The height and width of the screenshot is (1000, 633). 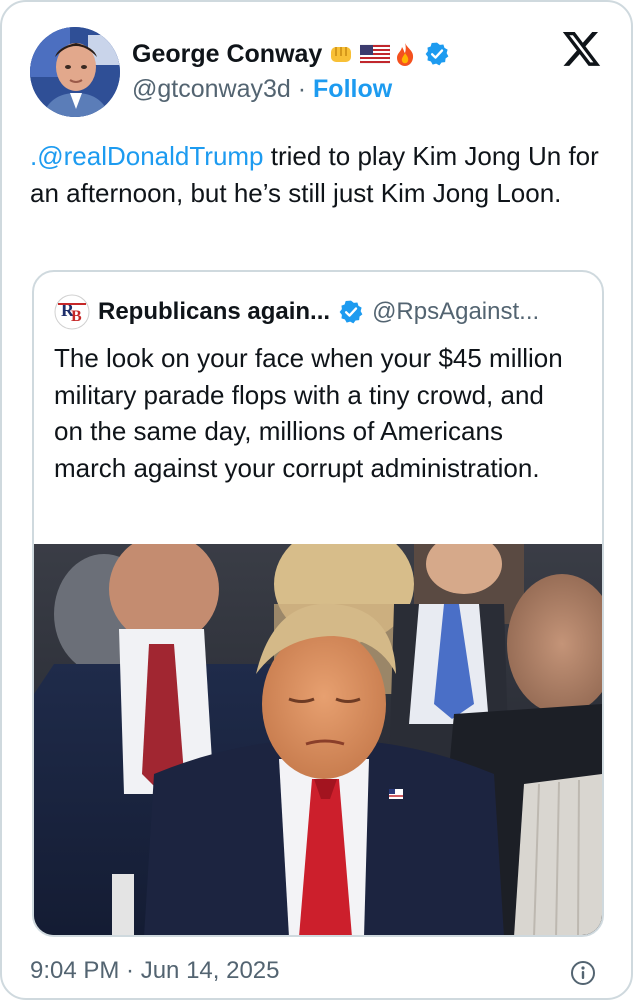 What do you see at coordinates (341, 54) in the screenshot?
I see `oncoming-fist-icon` at bounding box center [341, 54].